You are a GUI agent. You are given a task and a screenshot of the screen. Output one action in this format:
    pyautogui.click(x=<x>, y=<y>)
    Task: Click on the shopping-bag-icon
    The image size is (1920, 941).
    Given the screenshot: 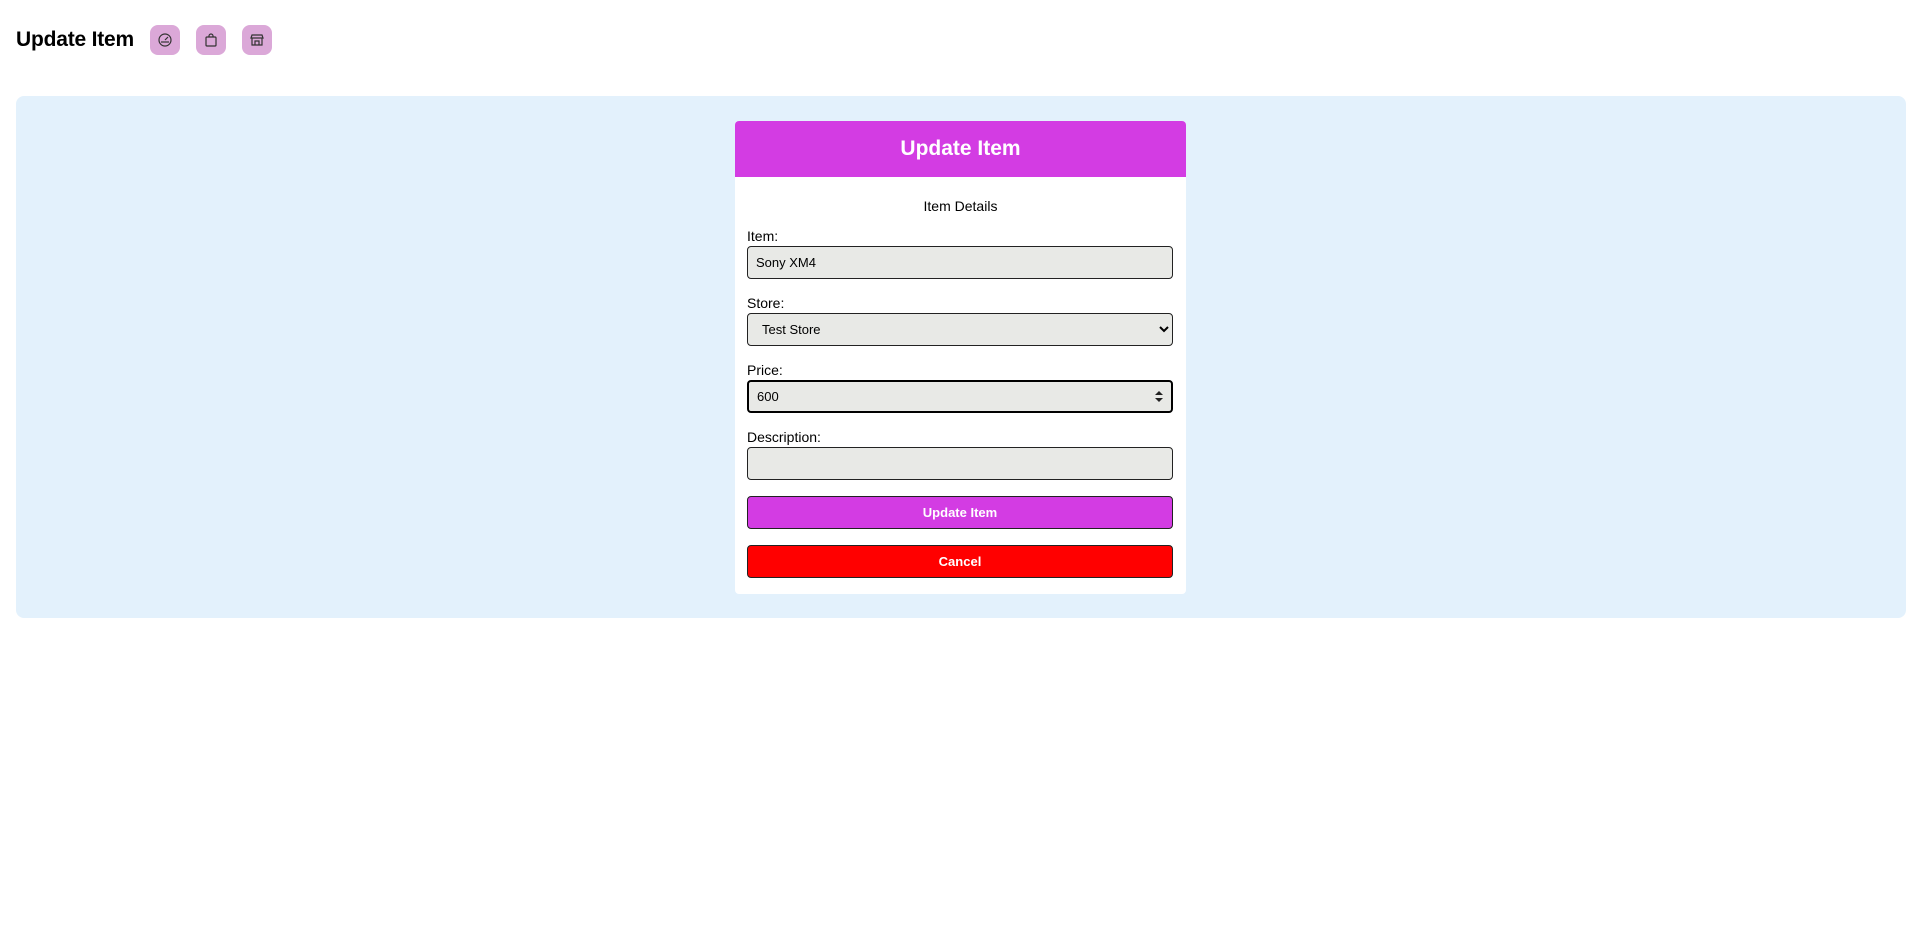 What is the action you would take?
    pyautogui.click(x=211, y=40)
    